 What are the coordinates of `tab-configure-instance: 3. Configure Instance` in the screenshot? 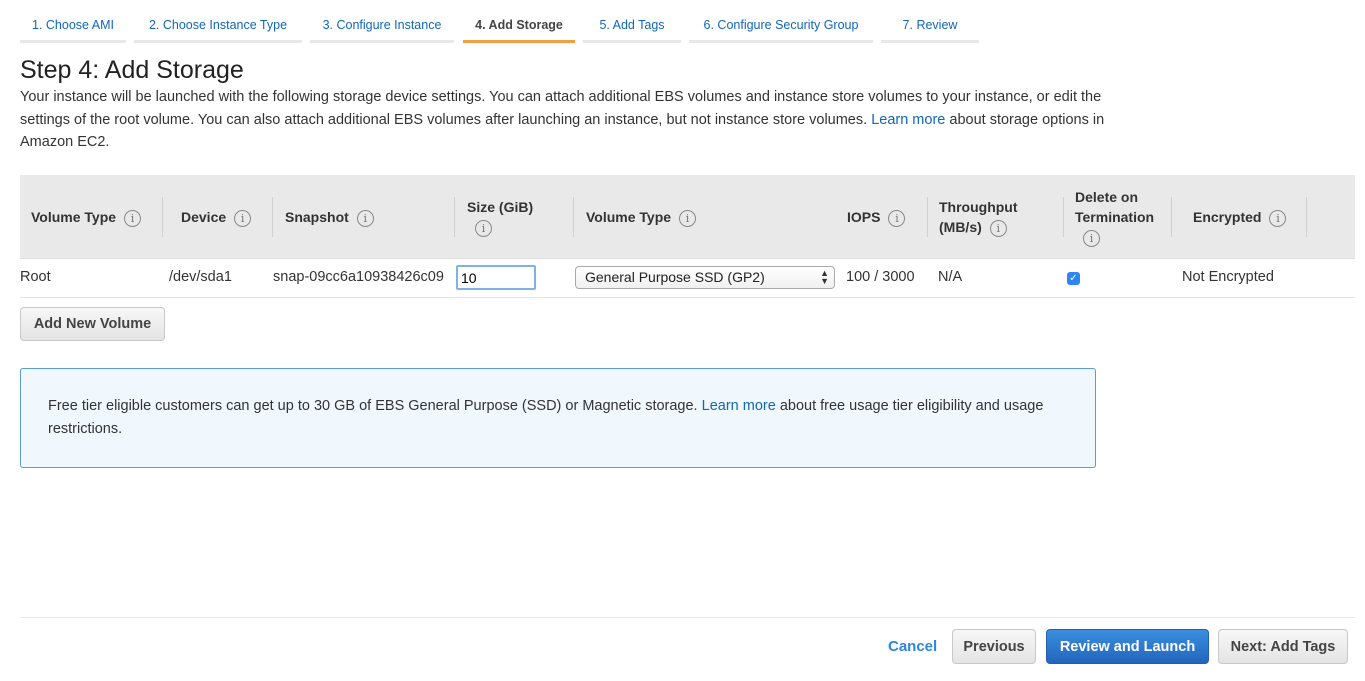 It's located at (382, 30).